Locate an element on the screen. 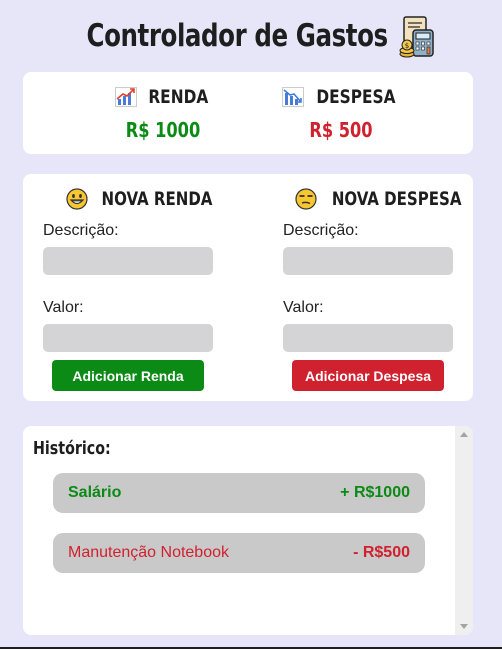  history-title: Histórico: is located at coordinates (72, 448).